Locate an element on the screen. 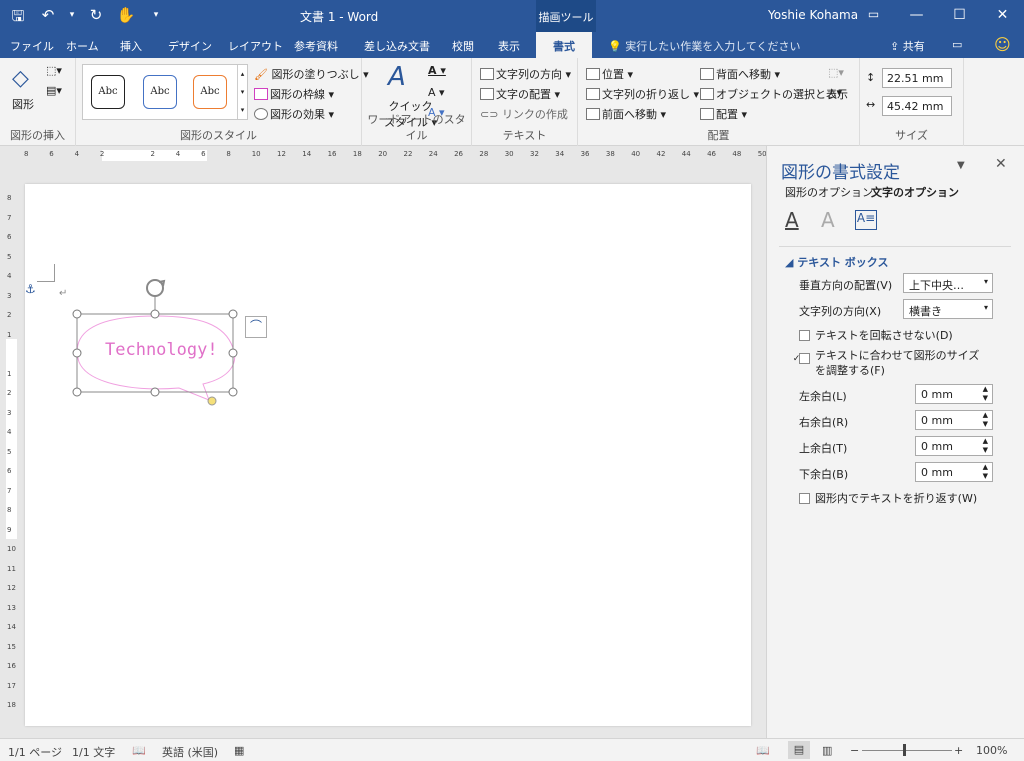 The width and height of the screenshot is (1024, 761). tab-shape-options: 図形のオプション is located at coordinates (829, 192).